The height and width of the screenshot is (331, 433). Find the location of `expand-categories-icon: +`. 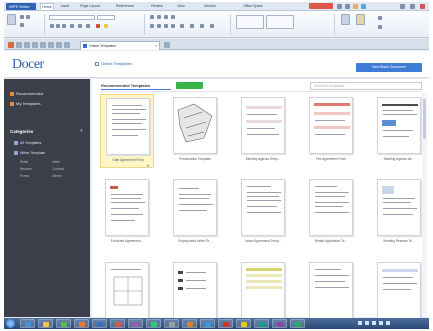

expand-categories-icon: + is located at coordinates (81, 131).